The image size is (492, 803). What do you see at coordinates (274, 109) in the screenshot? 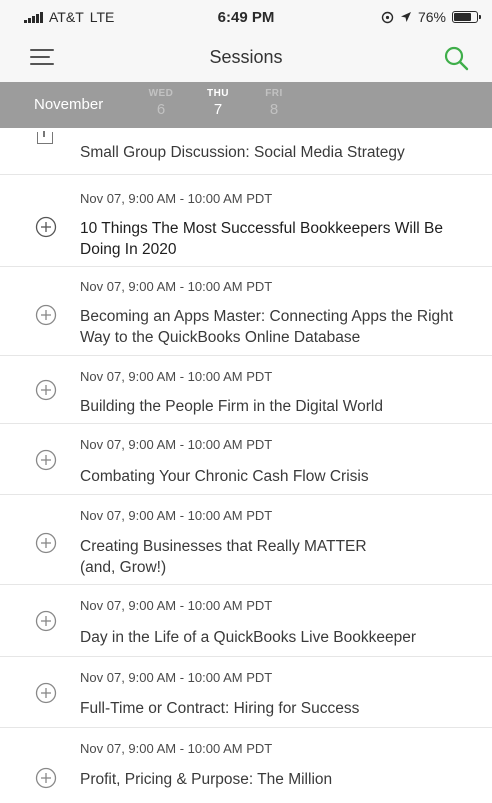
I see `day-number: 8` at bounding box center [274, 109].